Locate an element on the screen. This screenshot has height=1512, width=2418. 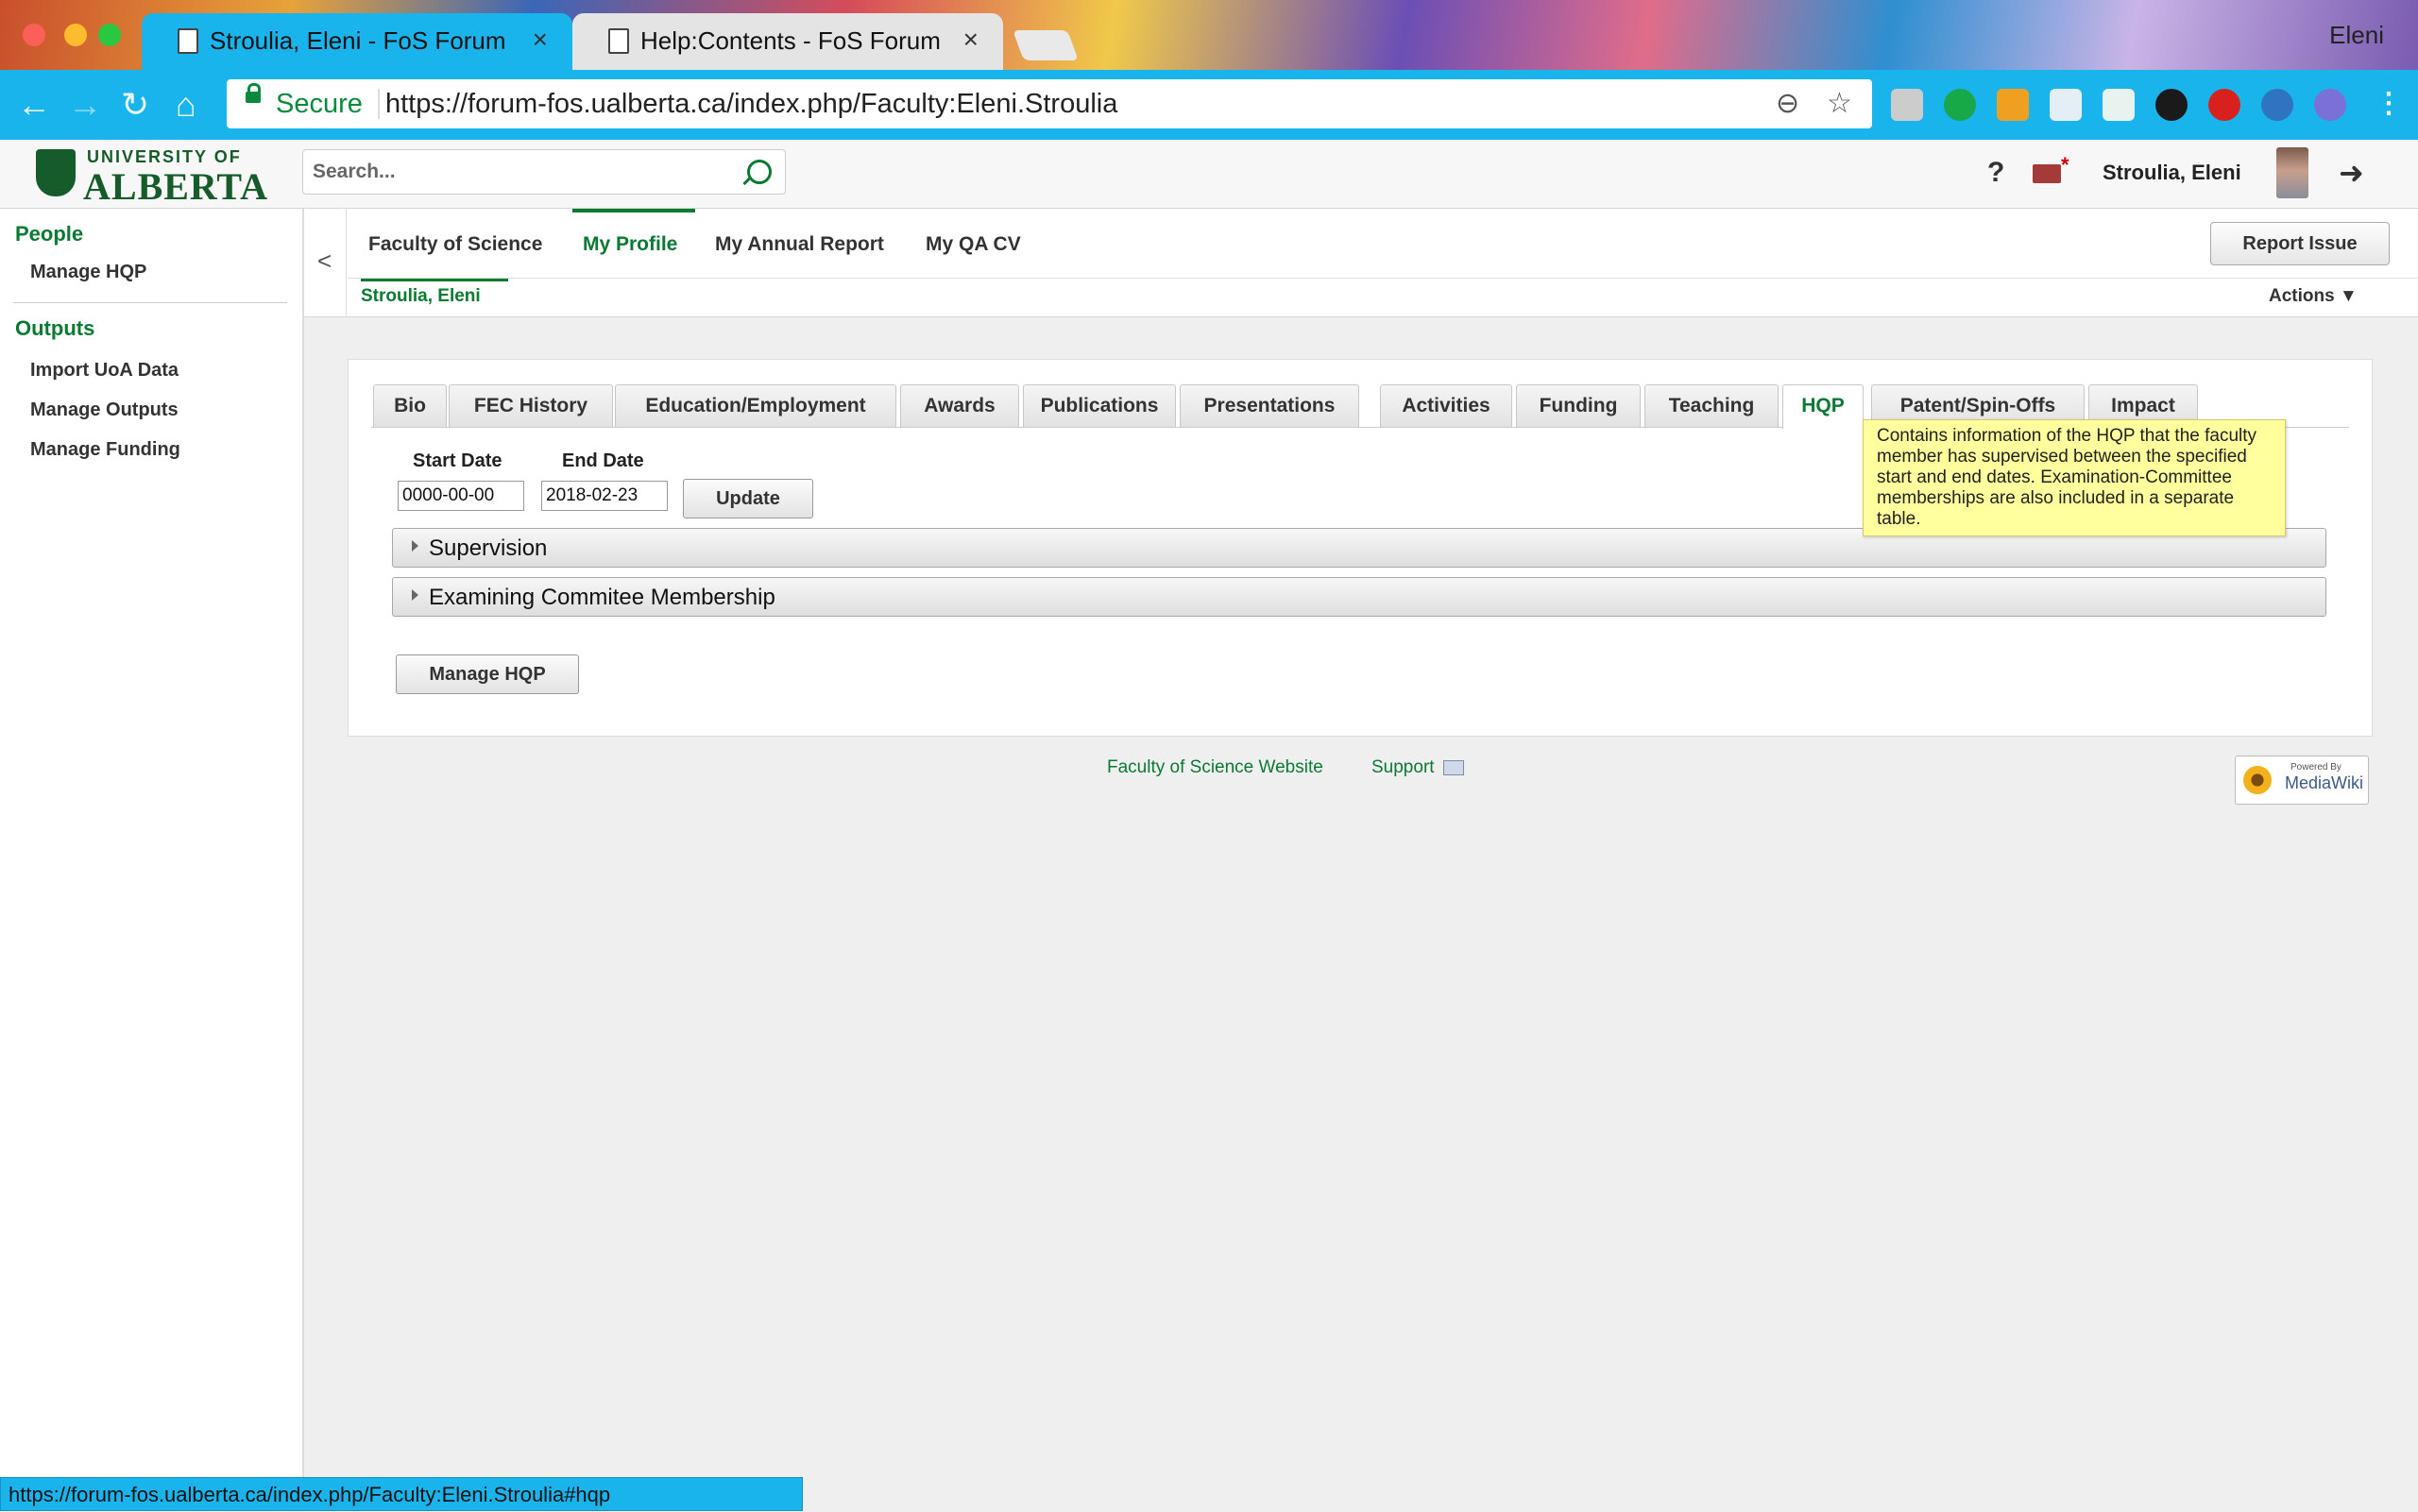
avatar is located at coordinates (2292, 172).